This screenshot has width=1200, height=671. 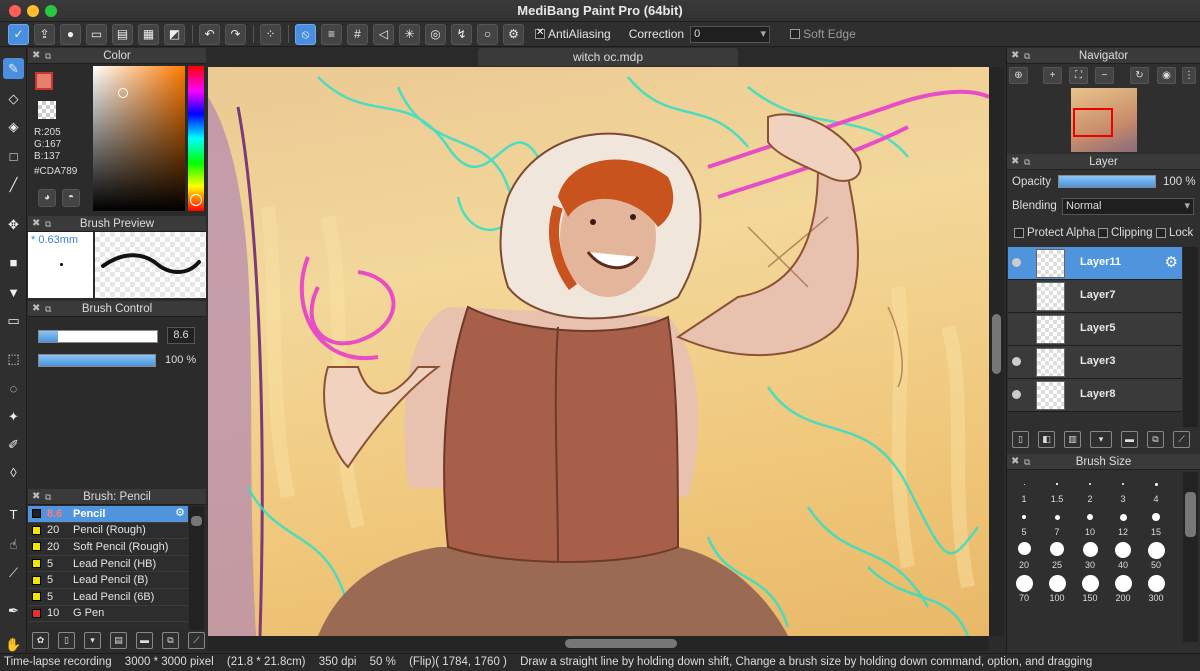 What do you see at coordinates (108, 564) in the screenshot?
I see `brush-item: 5 Lead Pencil (HB)` at bounding box center [108, 564].